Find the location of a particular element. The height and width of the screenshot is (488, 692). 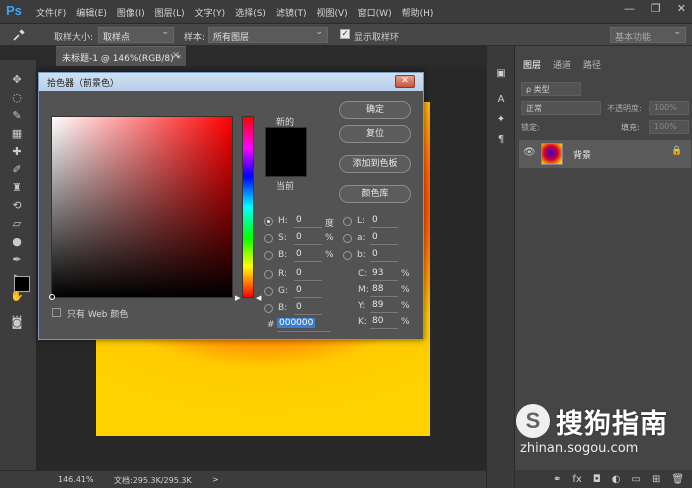

color-libraries-button: 颜色库 is located at coordinates (375, 194).